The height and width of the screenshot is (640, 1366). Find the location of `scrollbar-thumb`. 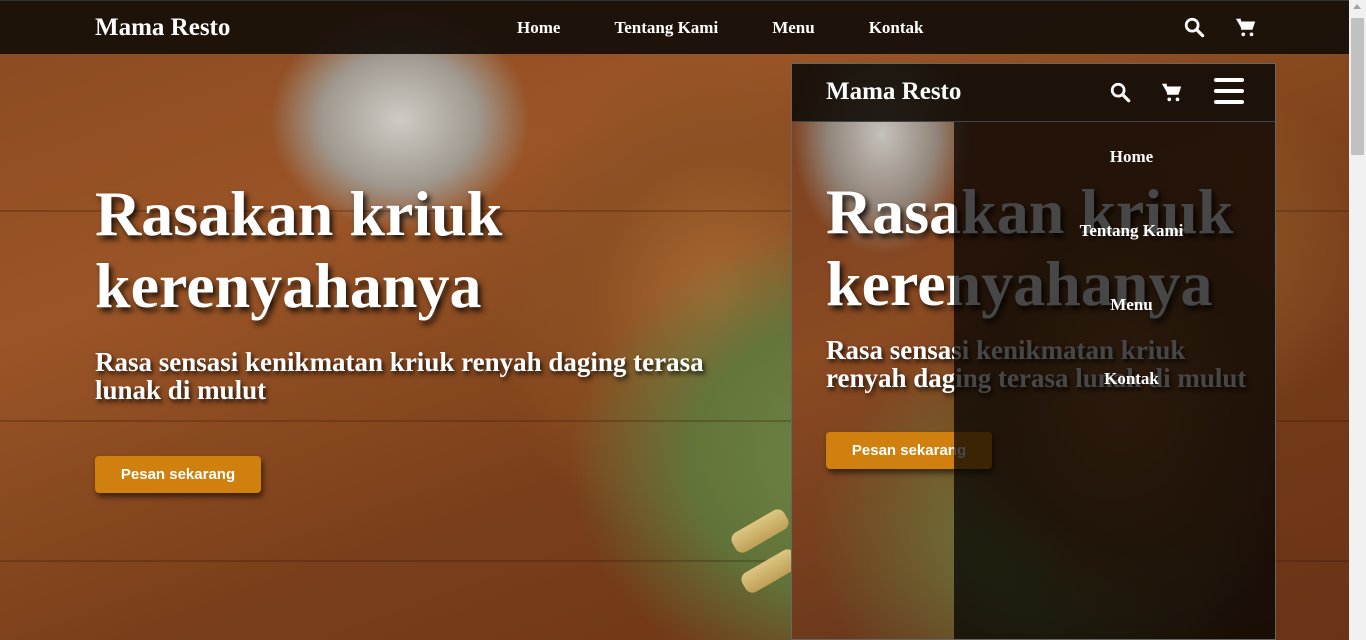

scrollbar-thumb is located at coordinates (1357, 86).